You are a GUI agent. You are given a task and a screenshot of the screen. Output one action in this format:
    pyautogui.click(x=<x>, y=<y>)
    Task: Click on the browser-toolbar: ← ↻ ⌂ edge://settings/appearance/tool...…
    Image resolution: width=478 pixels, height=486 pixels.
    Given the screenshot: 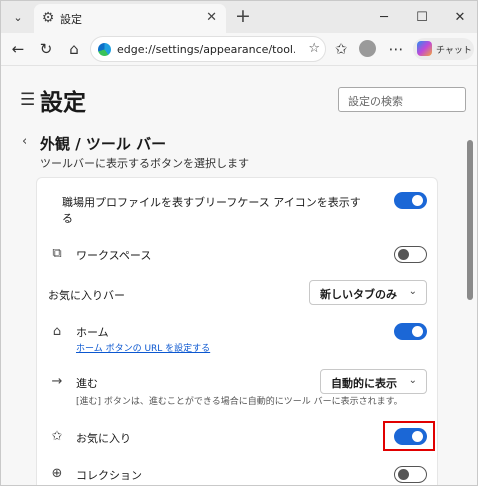 What is the action you would take?
    pyautogui.click(x=239, y=49)
    